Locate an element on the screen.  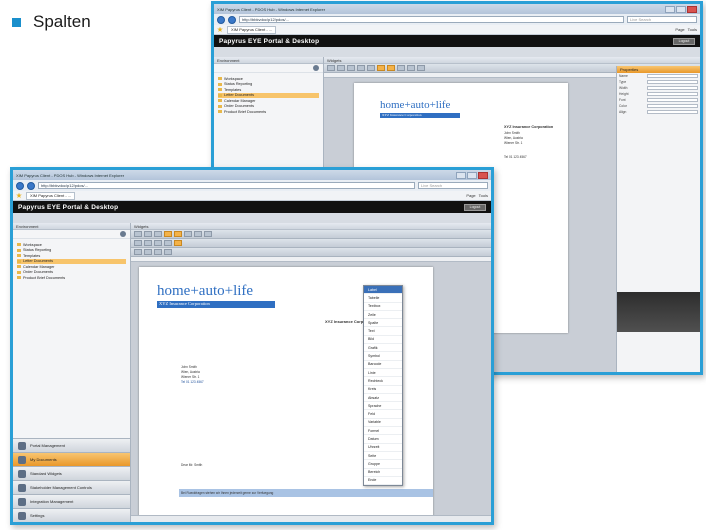
dropdown-item: Uhrzeit is located at coordinates (383, 448).